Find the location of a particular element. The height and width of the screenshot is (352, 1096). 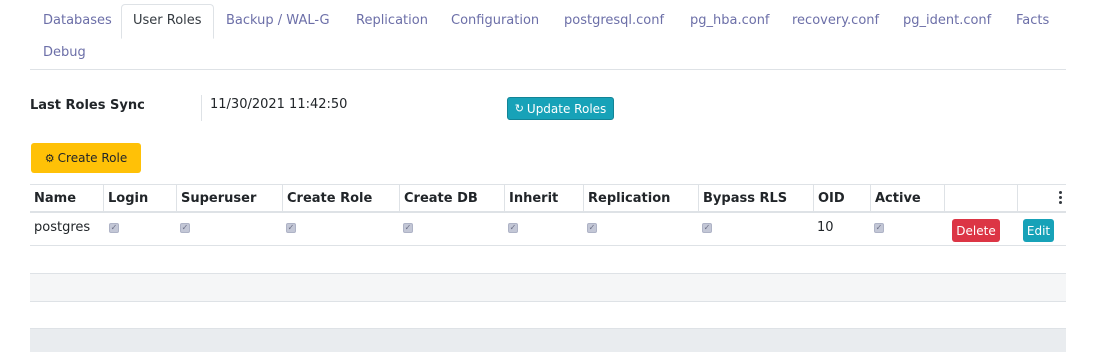

refresh-icon: ↻ is located at coordinates (519, 108).